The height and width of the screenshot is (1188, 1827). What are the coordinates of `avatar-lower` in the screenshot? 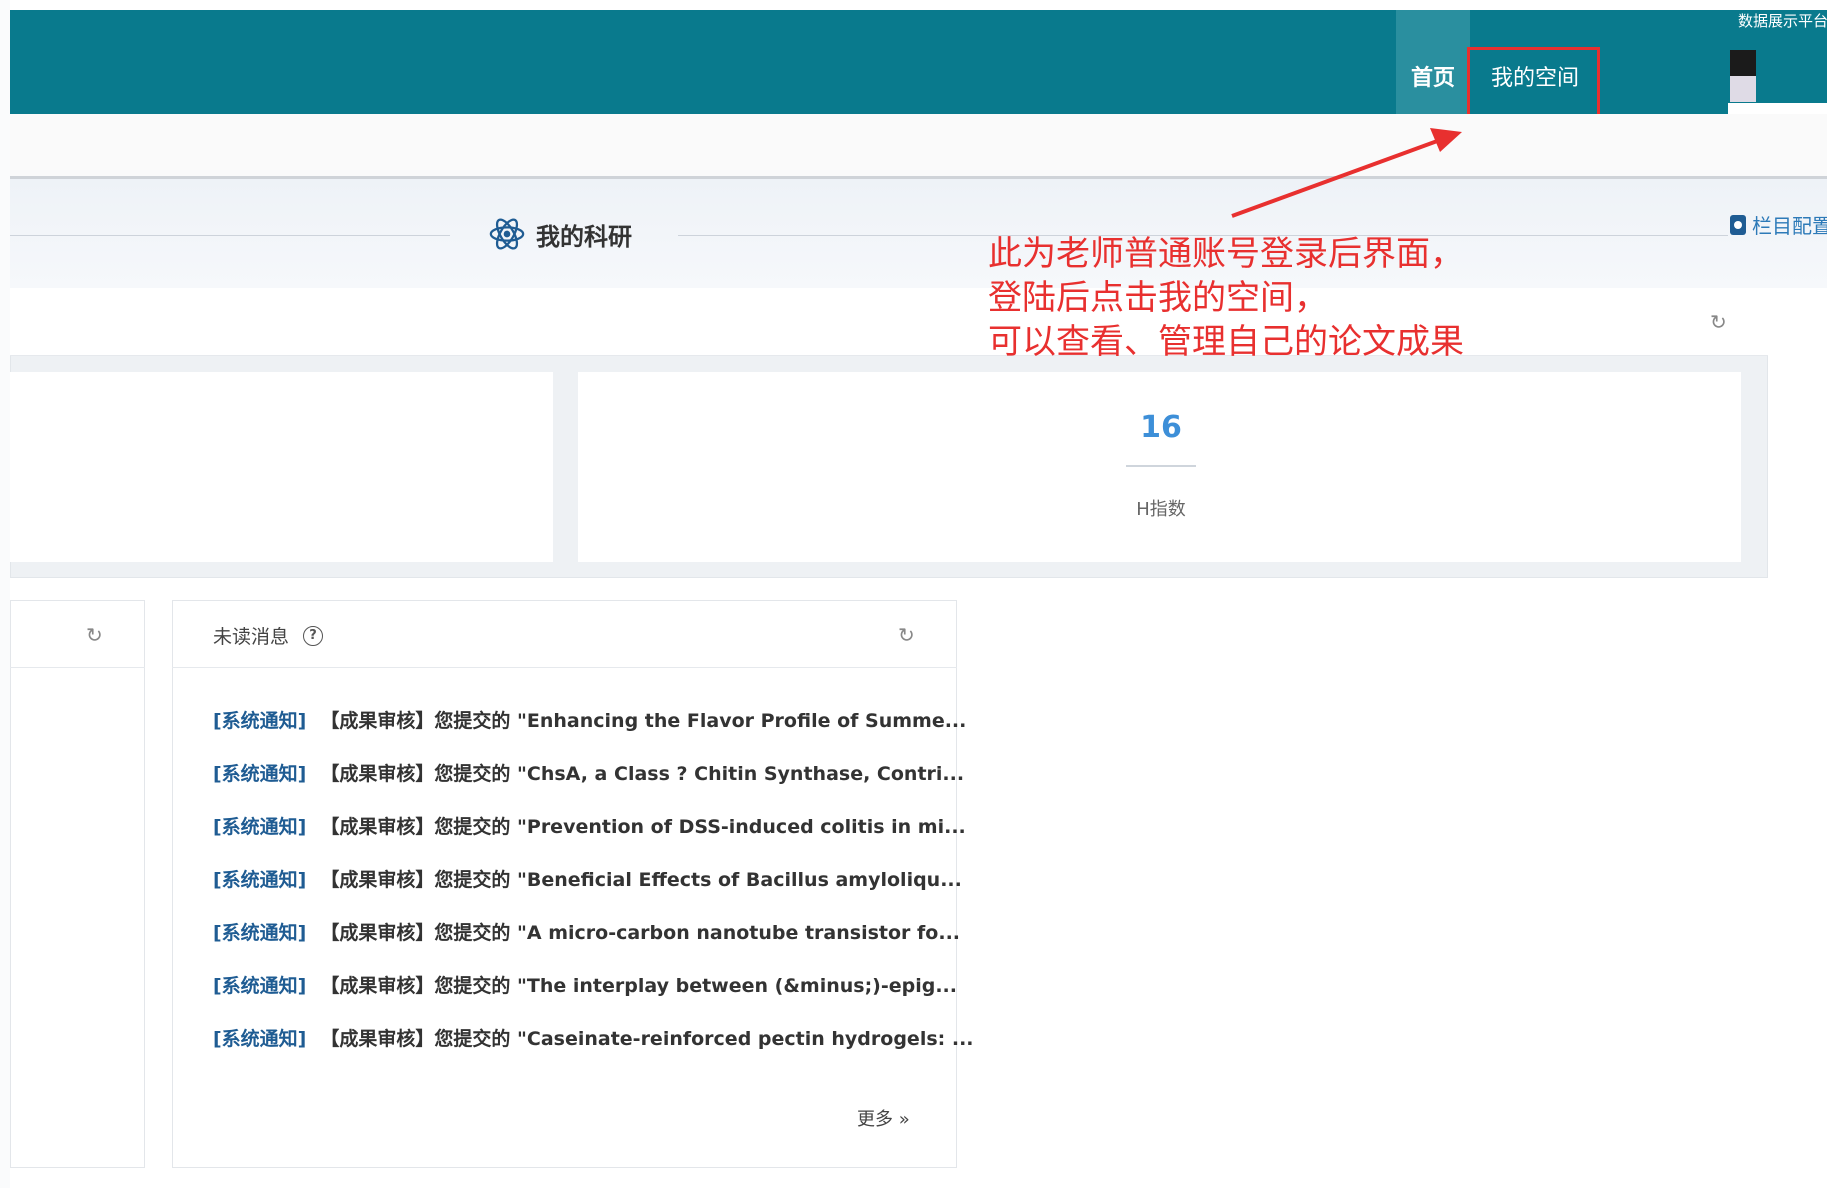 It's located at (1743, 89).